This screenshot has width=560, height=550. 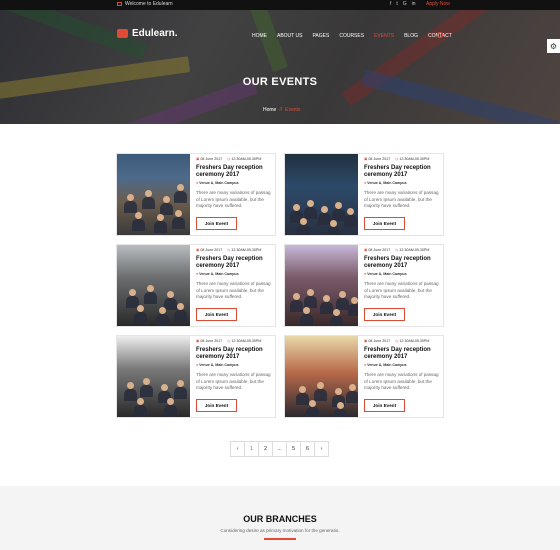 What do you see at coordinates (396, 4) in the screenshot?
I see `twitter-icon: t` at bounding box center [396, 4].